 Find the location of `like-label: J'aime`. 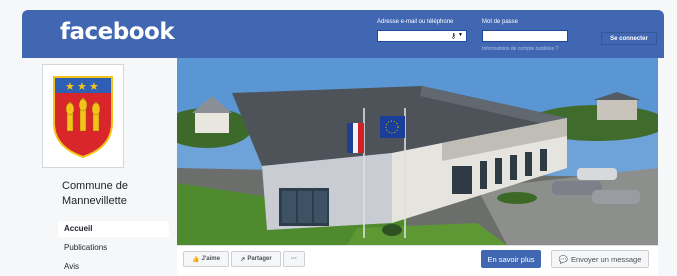

like-label: J'aime is located at coordinates (210, 259).